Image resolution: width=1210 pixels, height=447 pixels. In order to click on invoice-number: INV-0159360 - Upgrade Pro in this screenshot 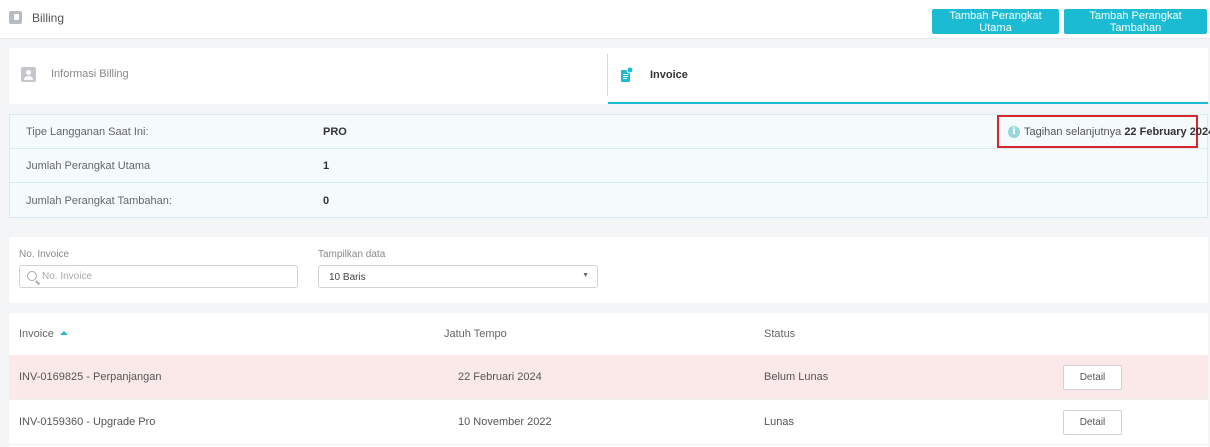, I will do `click(87, 422)`.